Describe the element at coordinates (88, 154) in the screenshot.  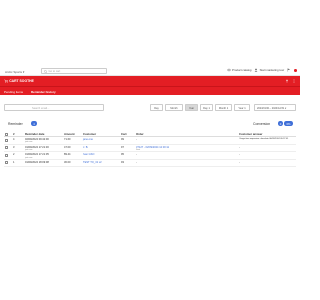
I see `row-customer-link: Ivan GSO` at that location.